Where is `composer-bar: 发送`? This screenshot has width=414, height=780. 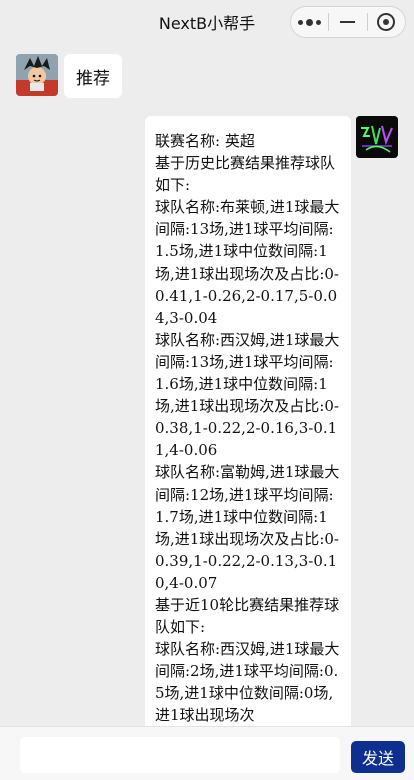
composer-bar: 发送 is located at coordinates (207, 753).